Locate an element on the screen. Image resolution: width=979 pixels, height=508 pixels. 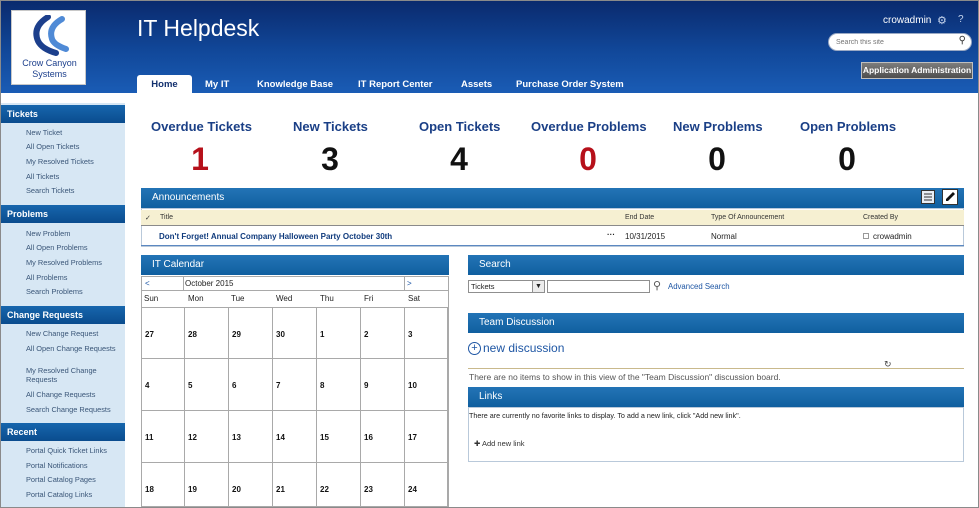
kpi-value-overdue-tickets: 1 is located at coordinates (200, 159).